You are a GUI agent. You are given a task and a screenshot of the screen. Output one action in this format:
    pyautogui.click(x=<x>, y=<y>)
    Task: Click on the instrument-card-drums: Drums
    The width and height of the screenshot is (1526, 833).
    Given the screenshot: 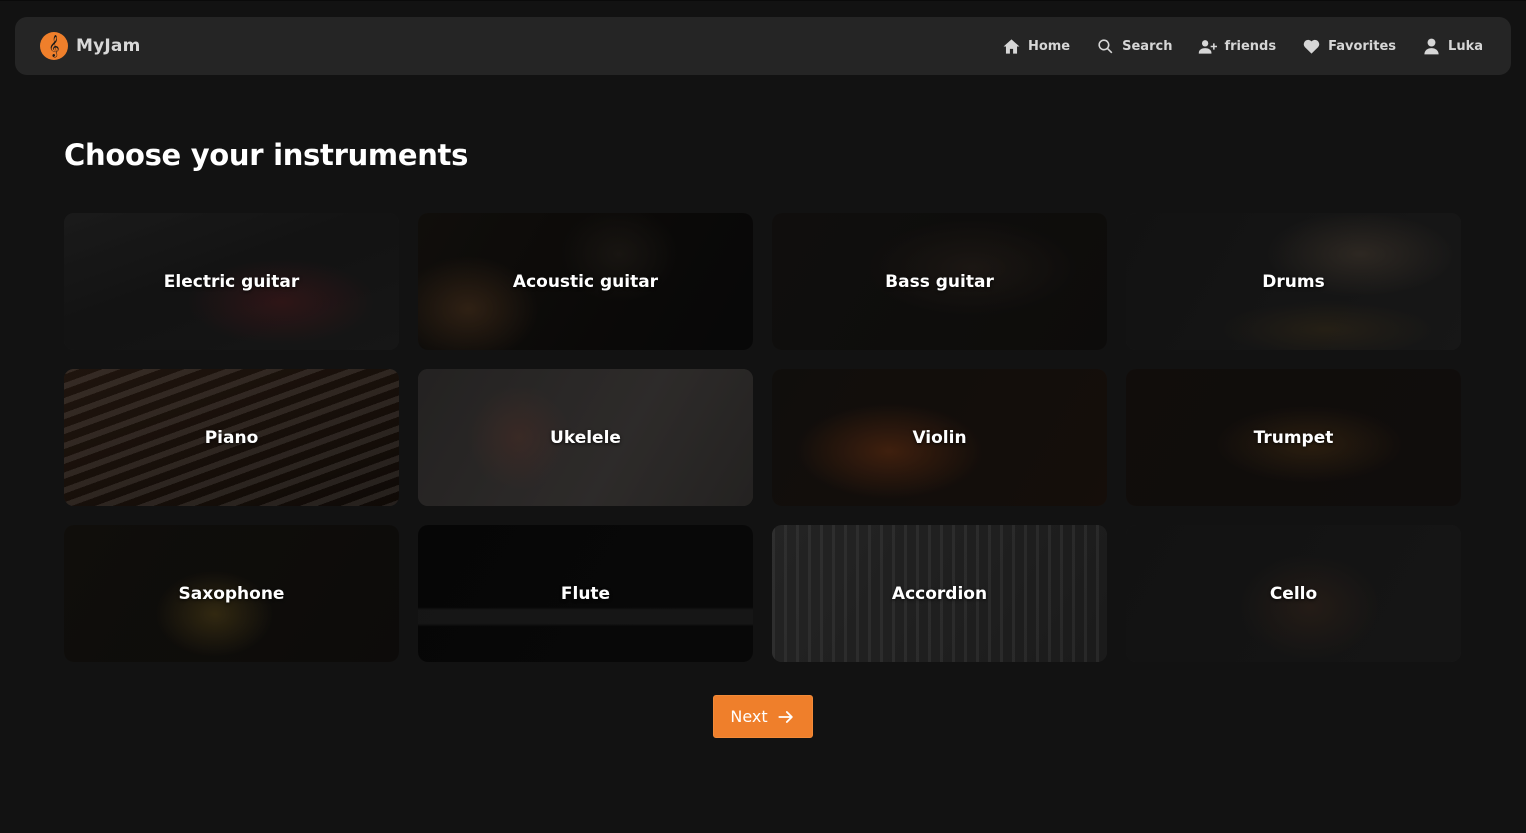 What is the action you would take?
    pyautogui.click(x=1293, y=281)
    